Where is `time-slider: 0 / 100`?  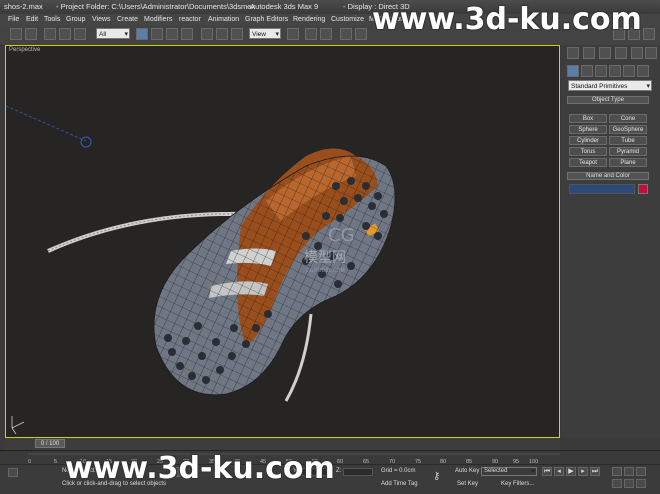 time-slider: 0 / 100 is located at coordinates (282, 444).